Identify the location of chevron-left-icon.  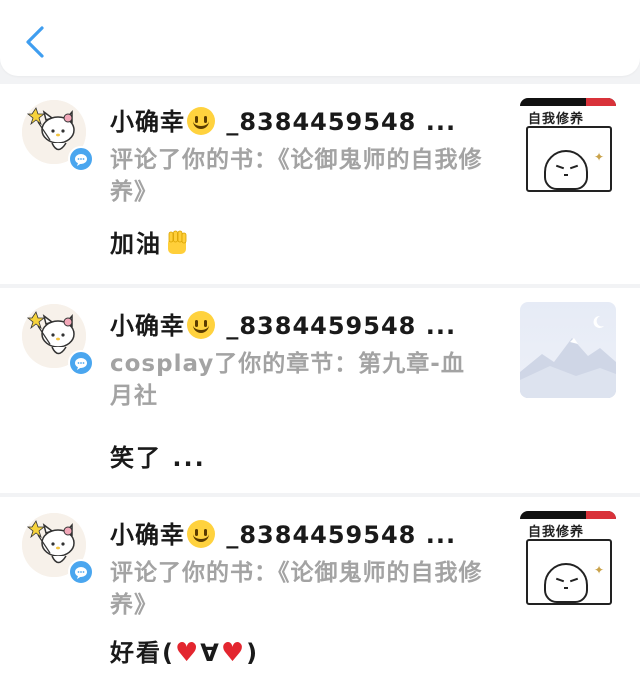
(35, 42).